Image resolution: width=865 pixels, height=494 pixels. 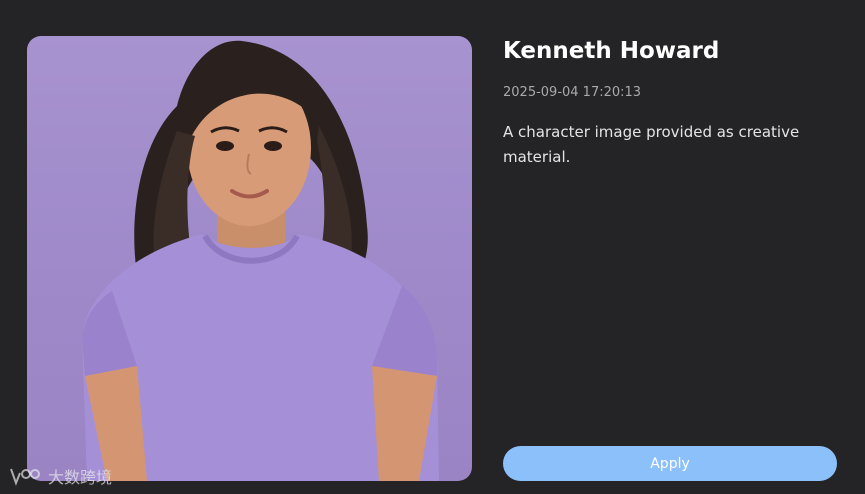 What do you see at coordinates (670, 463) in the screenshot?
I see `apply-button: Apply` at bounding box center [670, 463].